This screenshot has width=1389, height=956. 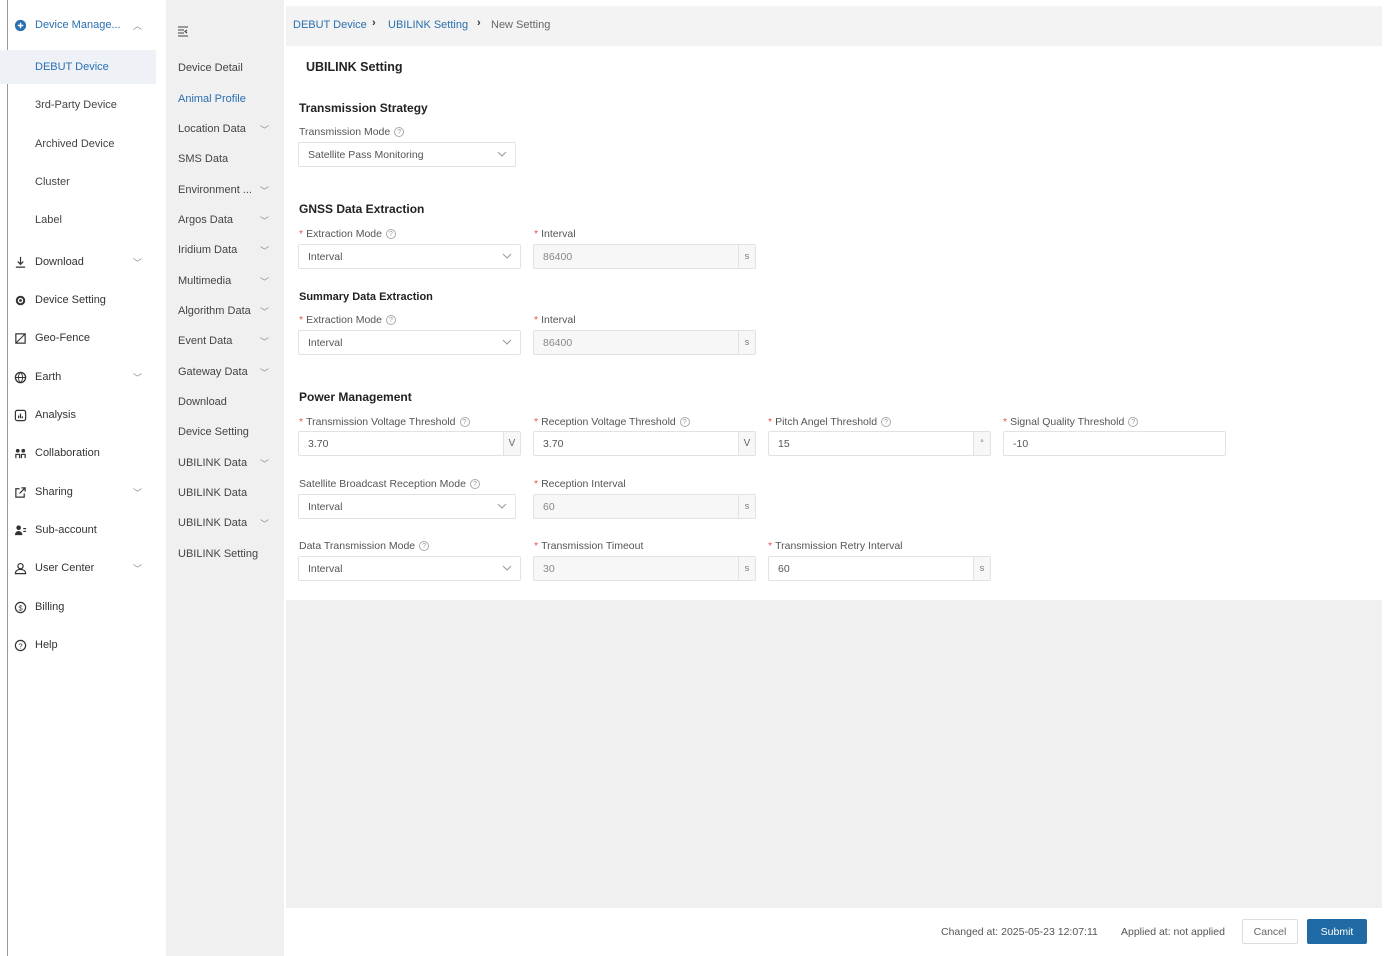 I want to click on reception-interval-input: 60 s, so click(x=644, y=506).